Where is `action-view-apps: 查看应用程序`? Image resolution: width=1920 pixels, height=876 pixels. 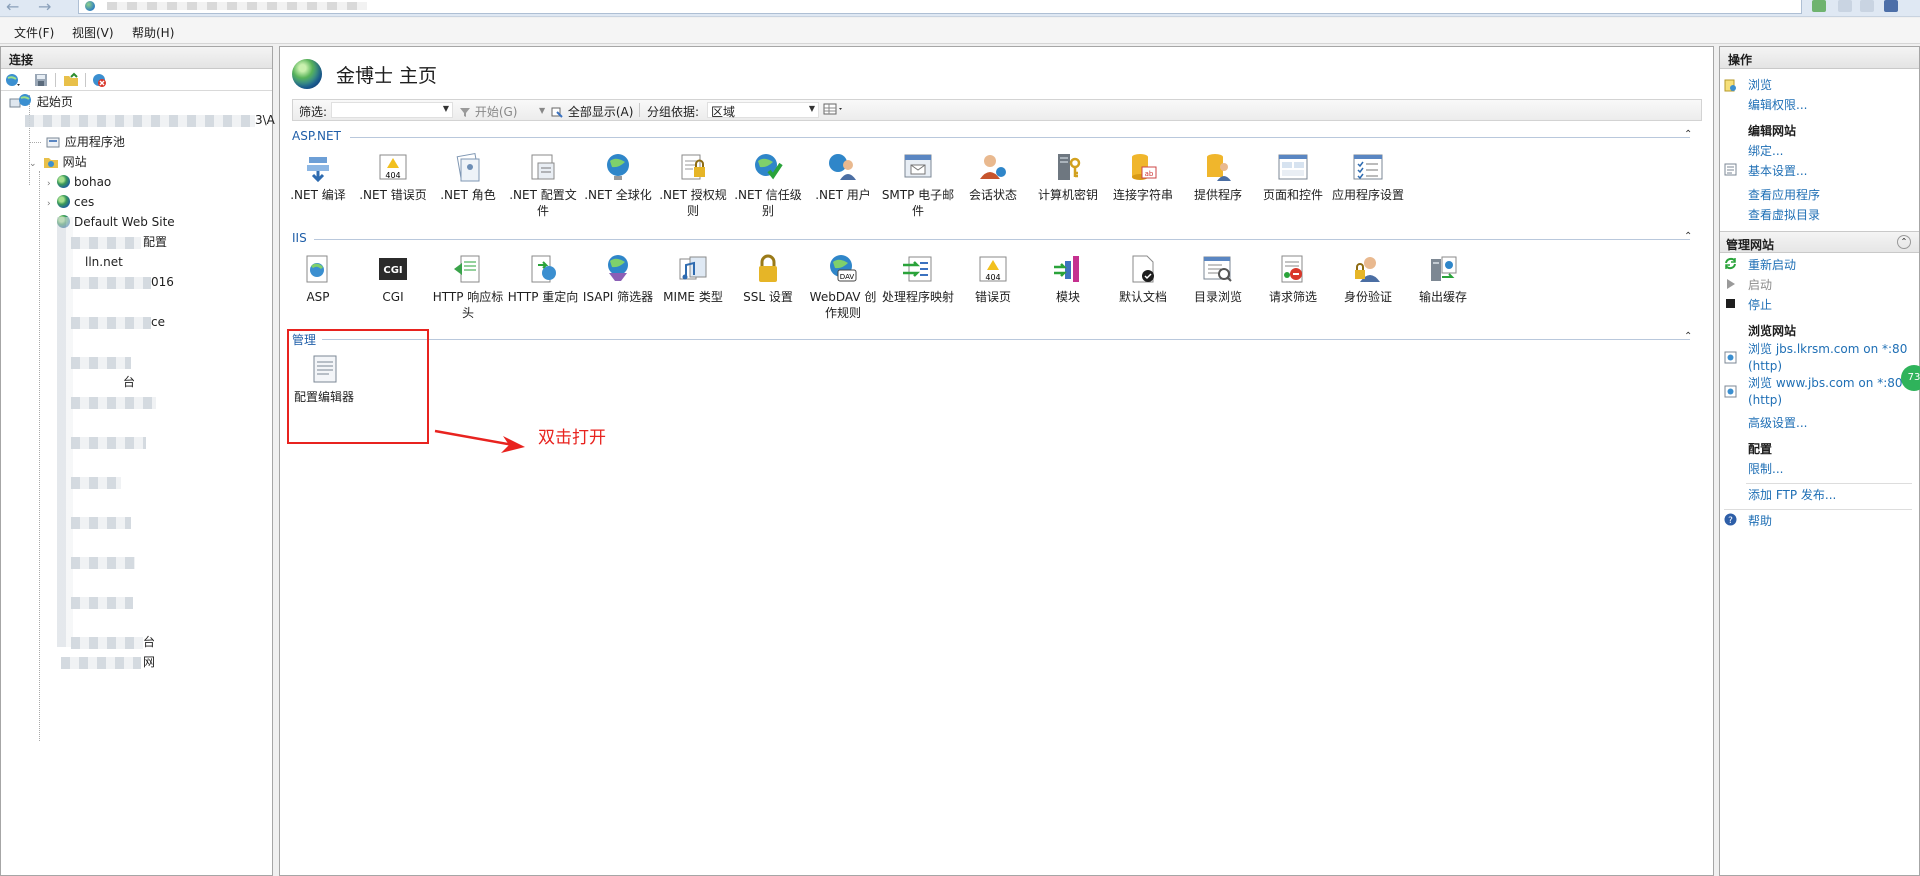
action-view-apps: 查看应用程序 is located at coordinates (1834, 195).